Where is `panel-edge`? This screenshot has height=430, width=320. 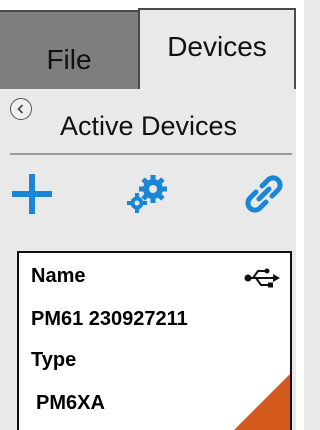 panel-edge is located at coordinates (300, 259).